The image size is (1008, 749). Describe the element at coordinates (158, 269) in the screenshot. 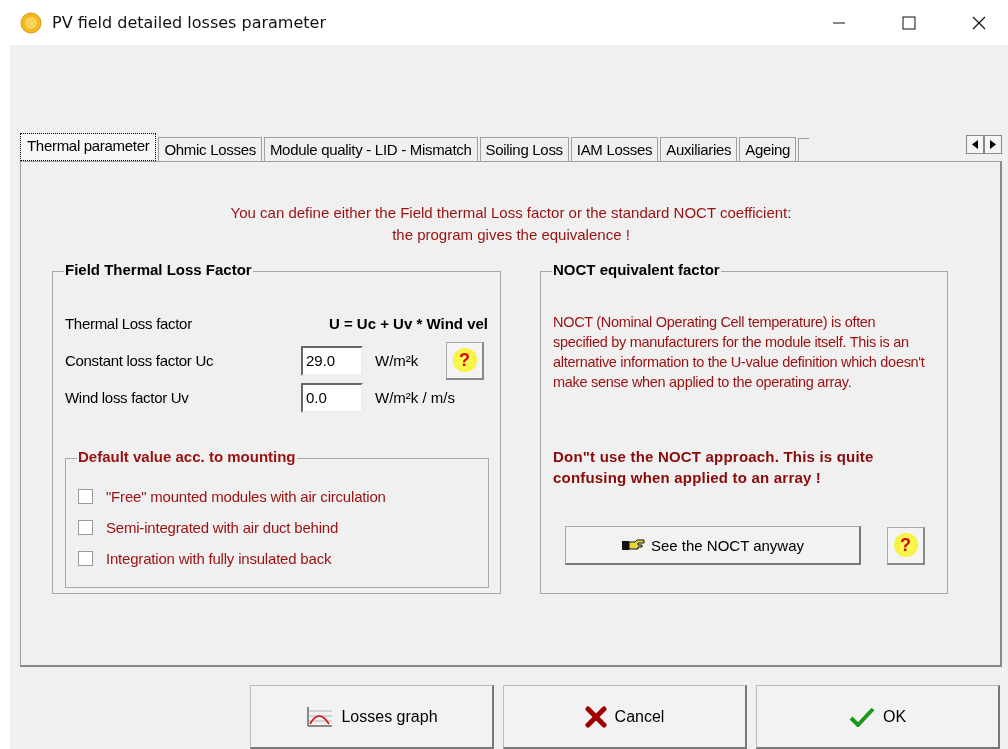

I see `group-title: Field Thermal Loss Factor` at that location.